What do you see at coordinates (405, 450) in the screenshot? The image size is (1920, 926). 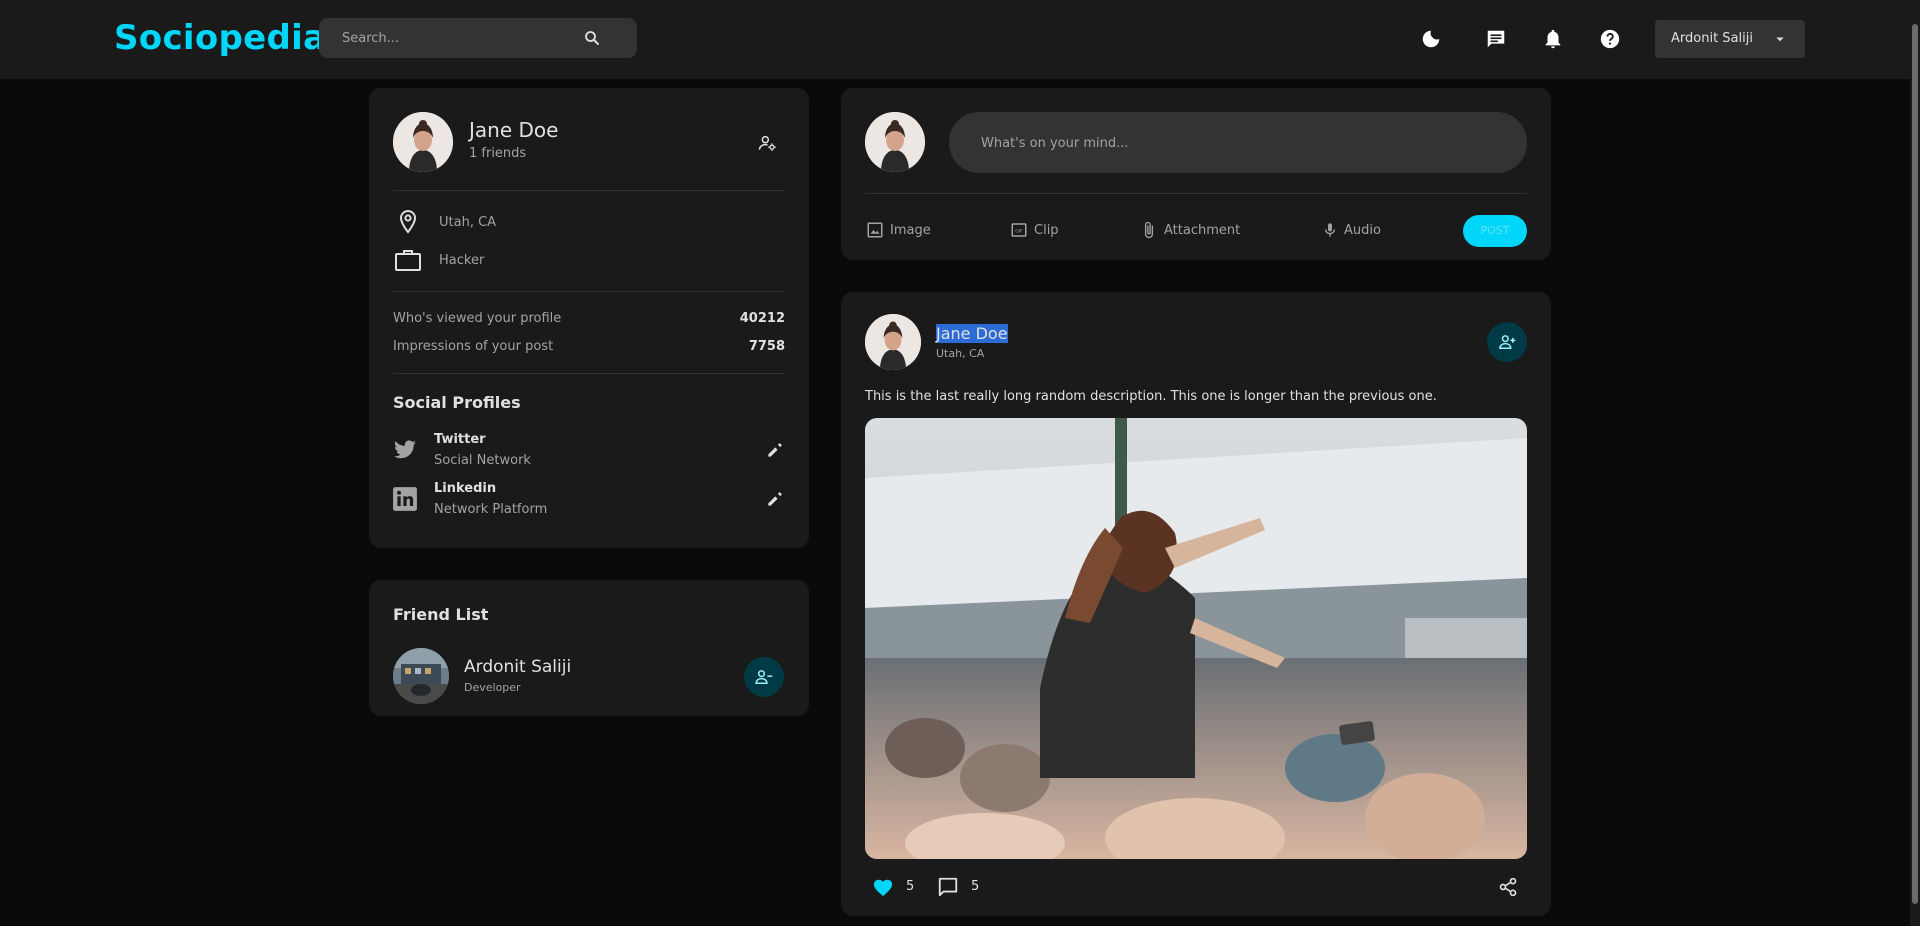 I see `twitter-icon` at bounding box center [405, 450].